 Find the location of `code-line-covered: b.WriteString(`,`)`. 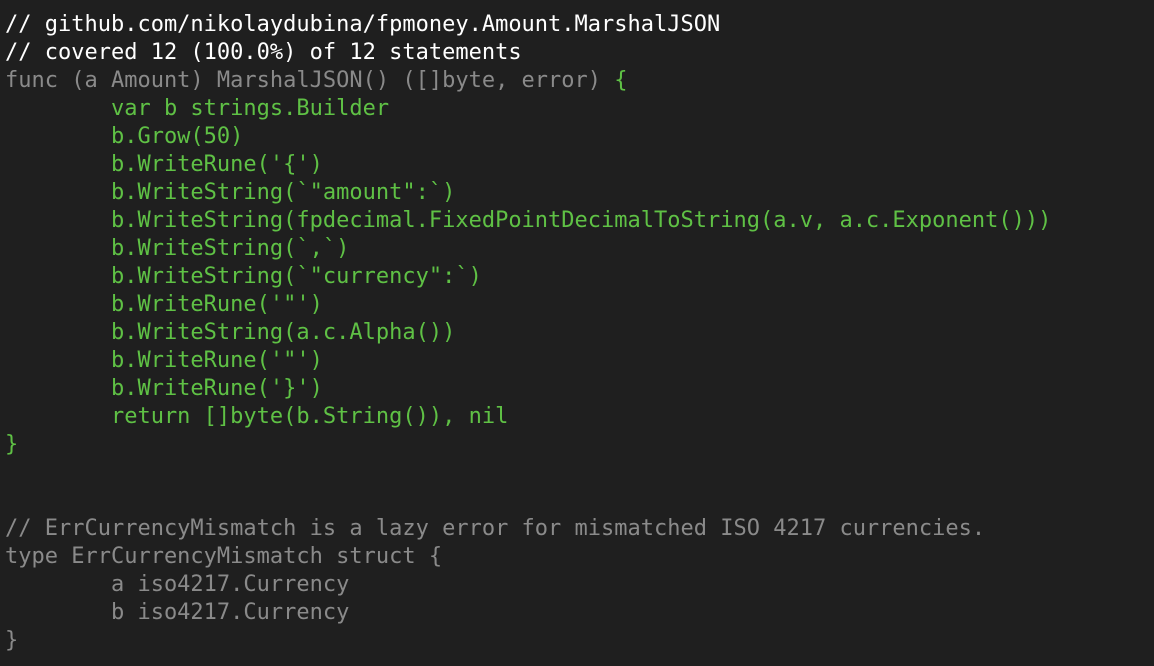

code-line-covered: b.WriteString(`,`) is located at coordinates (177, 248).